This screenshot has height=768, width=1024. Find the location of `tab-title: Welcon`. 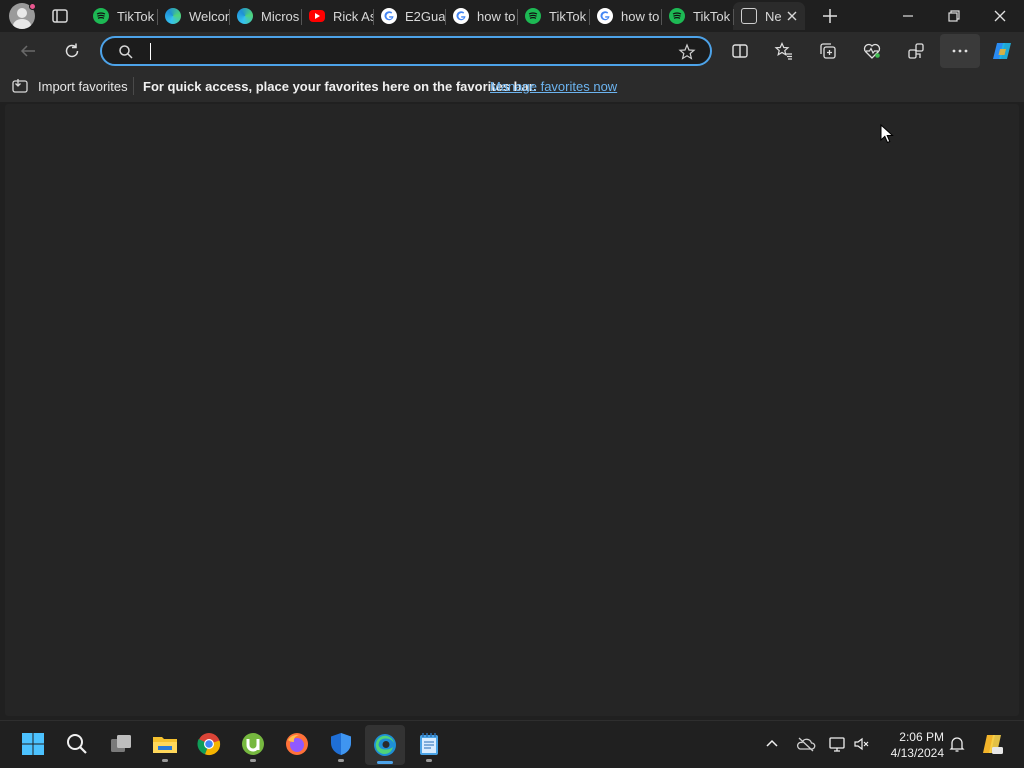

tab-title: Welcon is located at coordinates (209, 16).